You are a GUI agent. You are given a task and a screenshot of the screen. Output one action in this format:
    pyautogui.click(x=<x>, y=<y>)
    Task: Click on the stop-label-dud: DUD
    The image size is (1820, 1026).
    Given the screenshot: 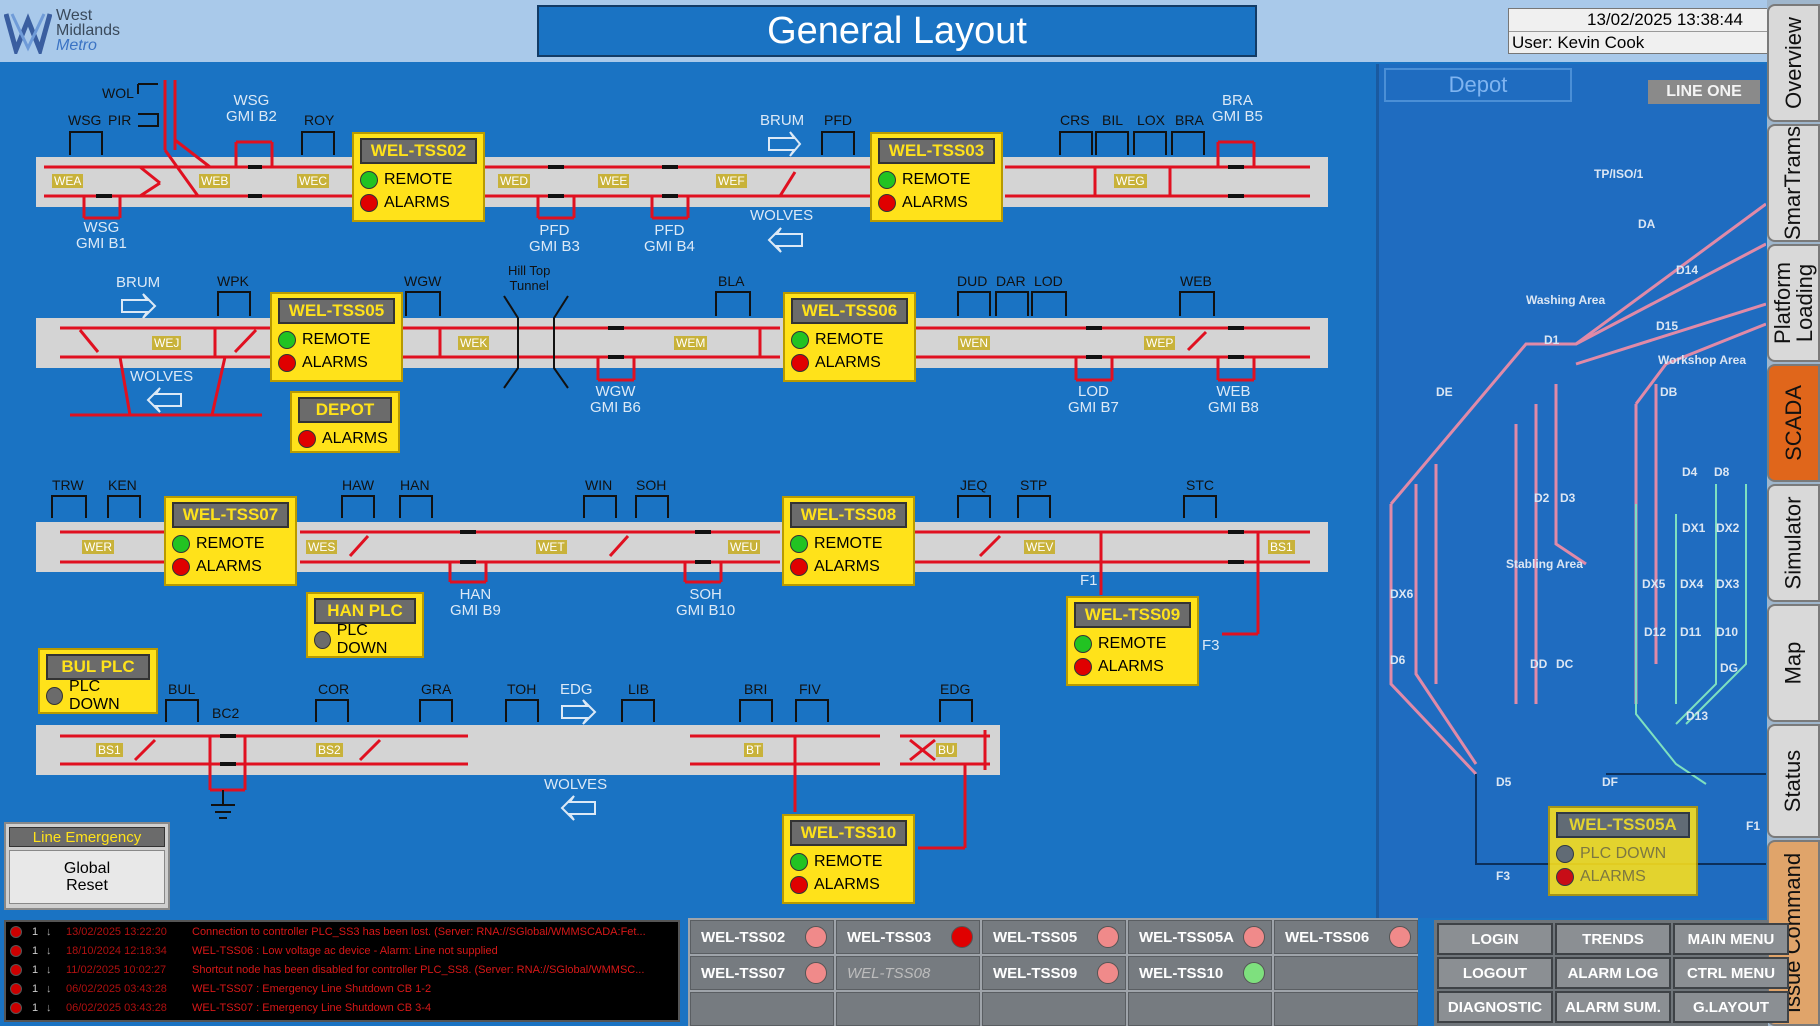 What is the action you would take?
    pyautogui.click(x=972, y=281)
    